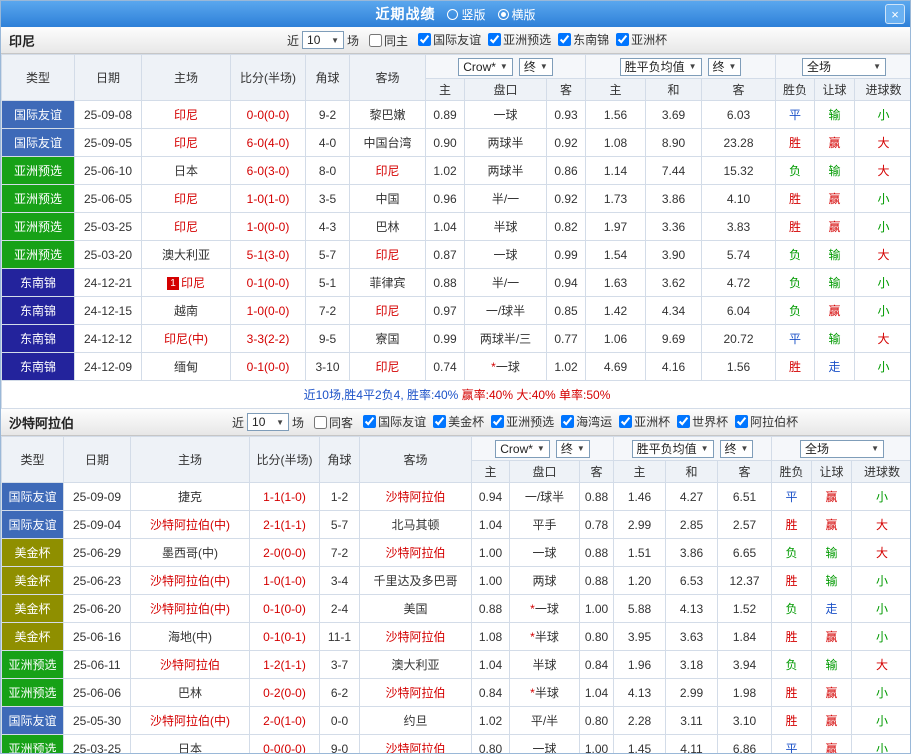 The height and width of the screenshot is (754, 911). What do you see at coordinates (97, 692) in the screenshot?
I see `date-cell: 25-06-06` at bounding box center [97, 692].